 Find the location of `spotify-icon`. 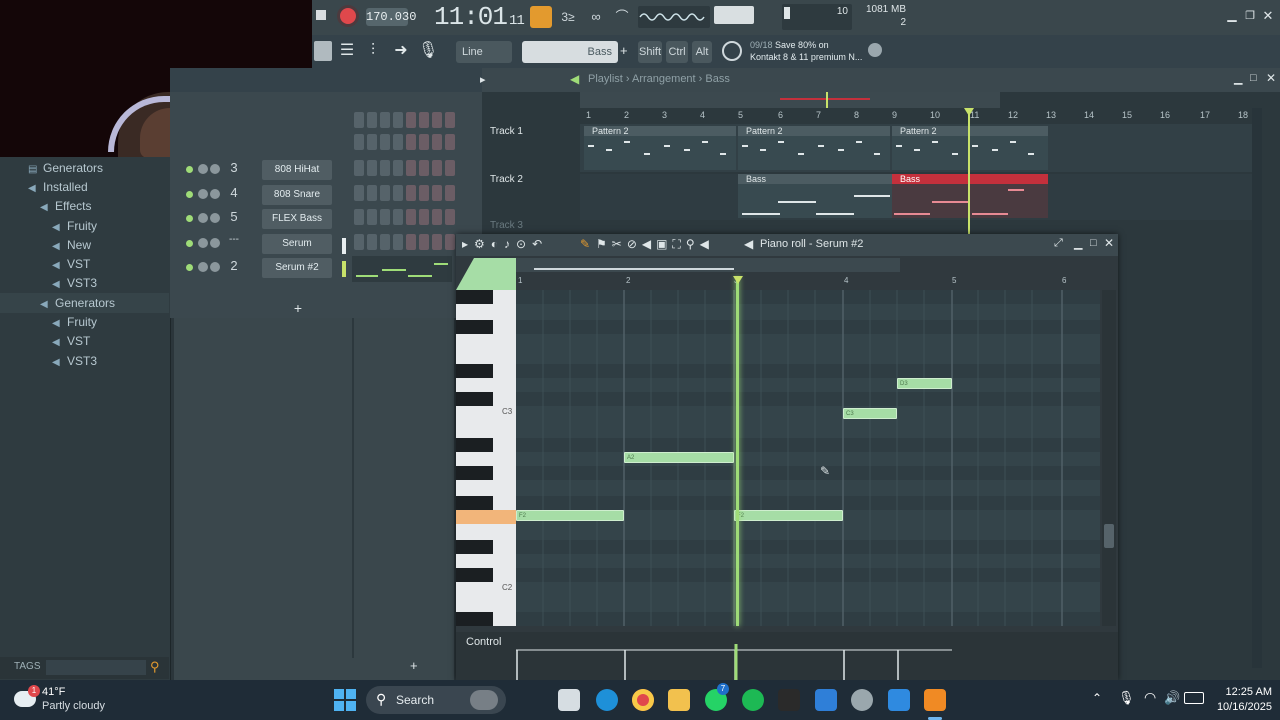

spotify-icon is located at coordinates (753, 700).